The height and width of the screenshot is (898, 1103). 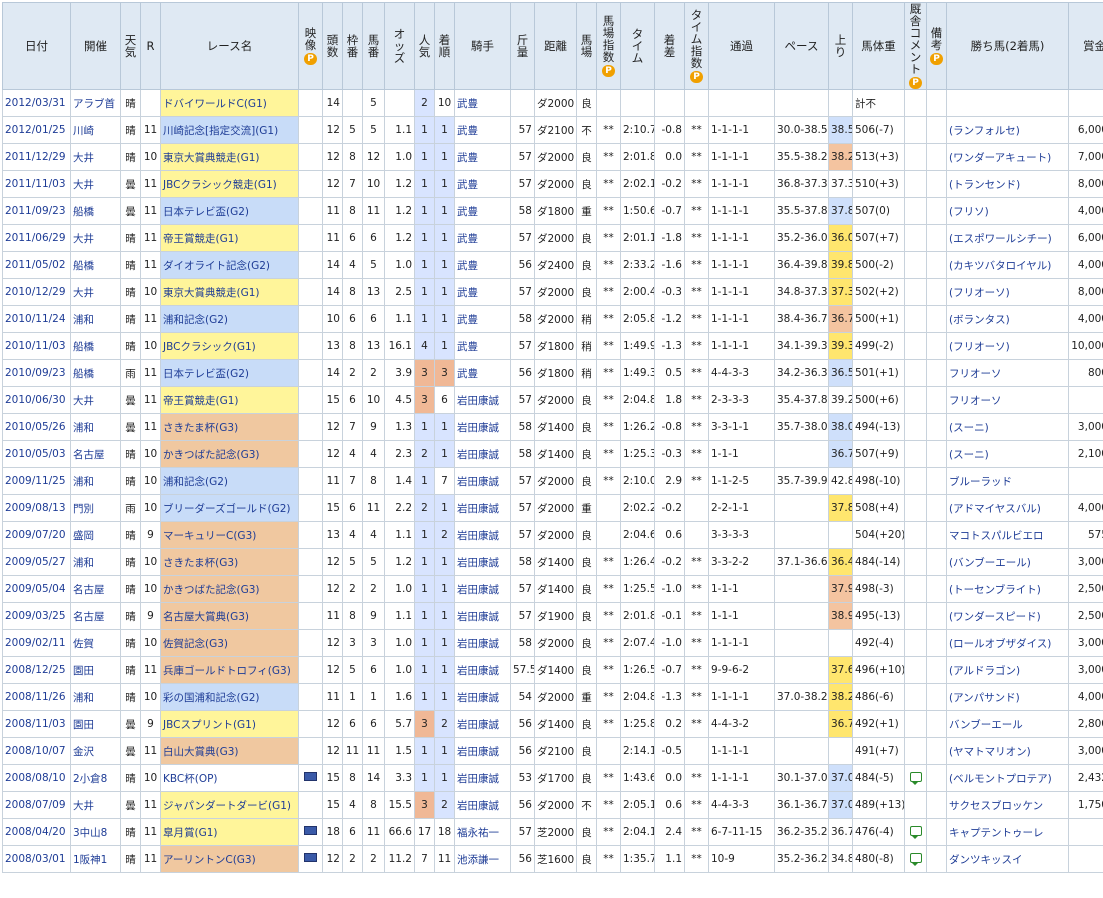 I want to click on cell-race-name: ドバイワールドC(G1), so click(x=229, y=103).